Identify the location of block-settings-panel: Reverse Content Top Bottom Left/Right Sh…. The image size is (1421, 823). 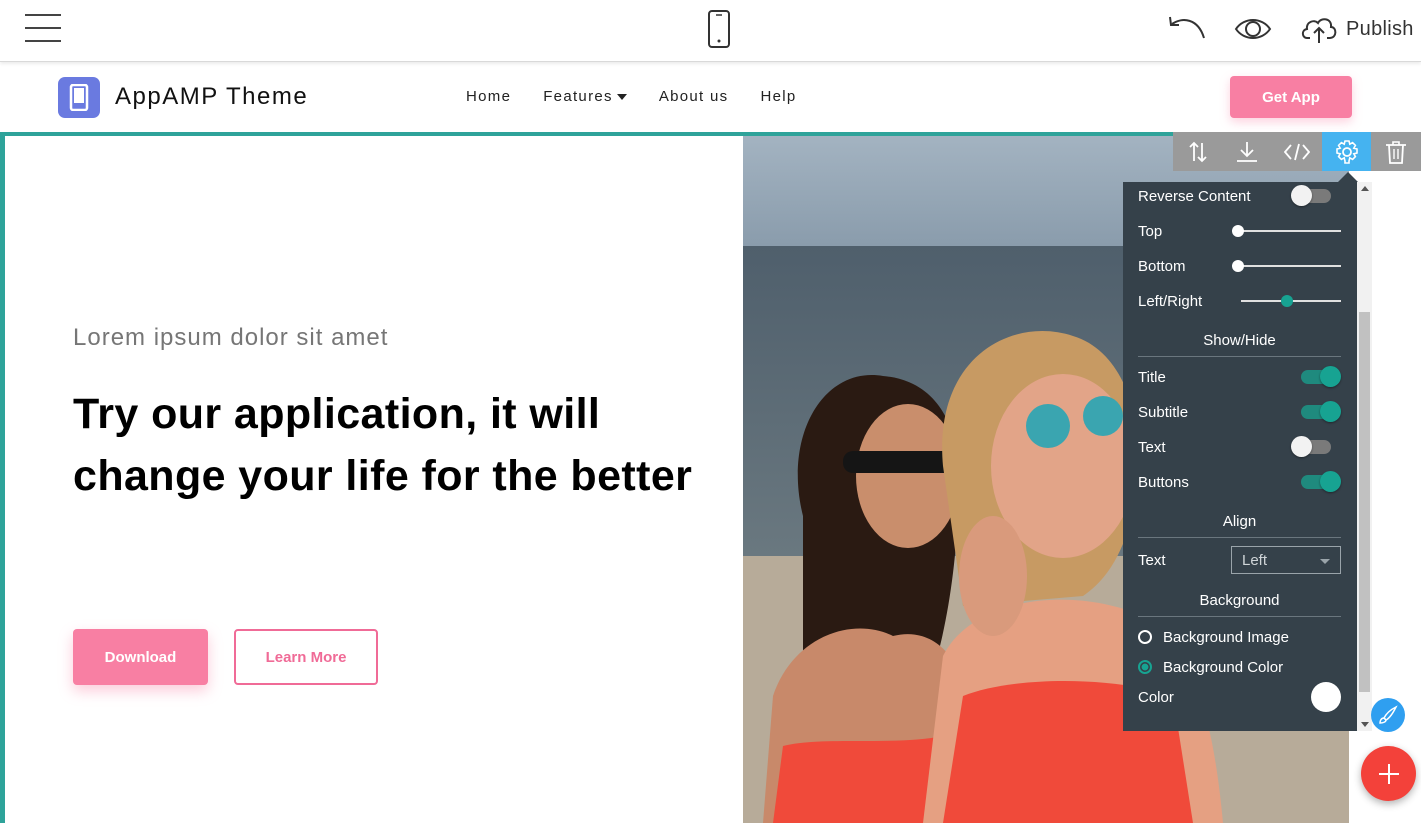
(1247, 456).